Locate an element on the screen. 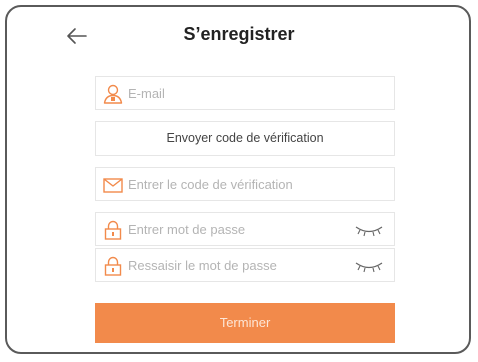  verification-code-input is located at coordinates (238, 184).